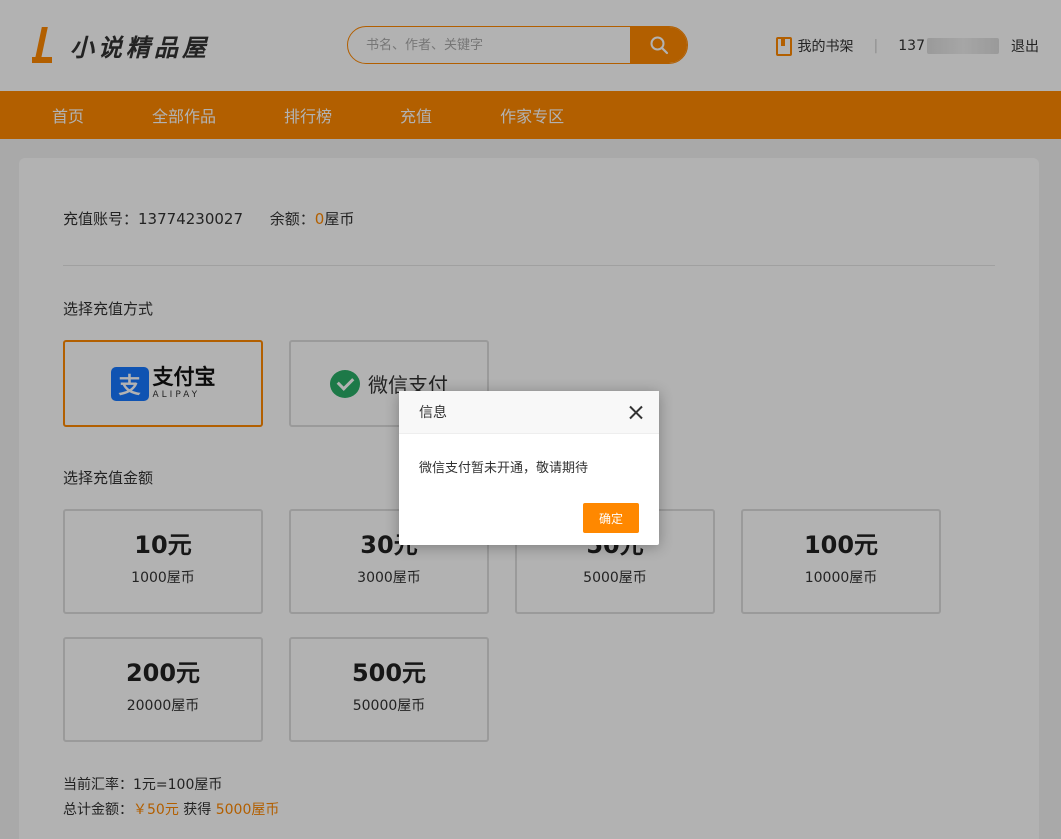  I want to click on info-dialog: 信息 微信支付暂未开通，敬请期待 确定, so click(529, 468).